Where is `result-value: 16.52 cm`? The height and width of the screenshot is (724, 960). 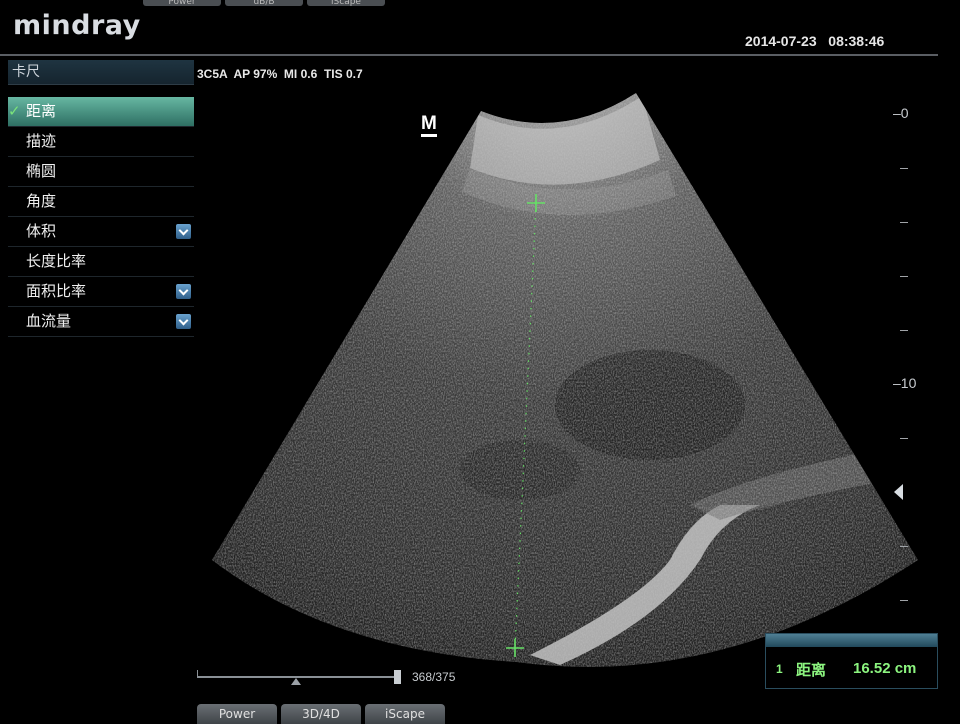
result-value: 16.52 cm is located at coordinates (885, 668).